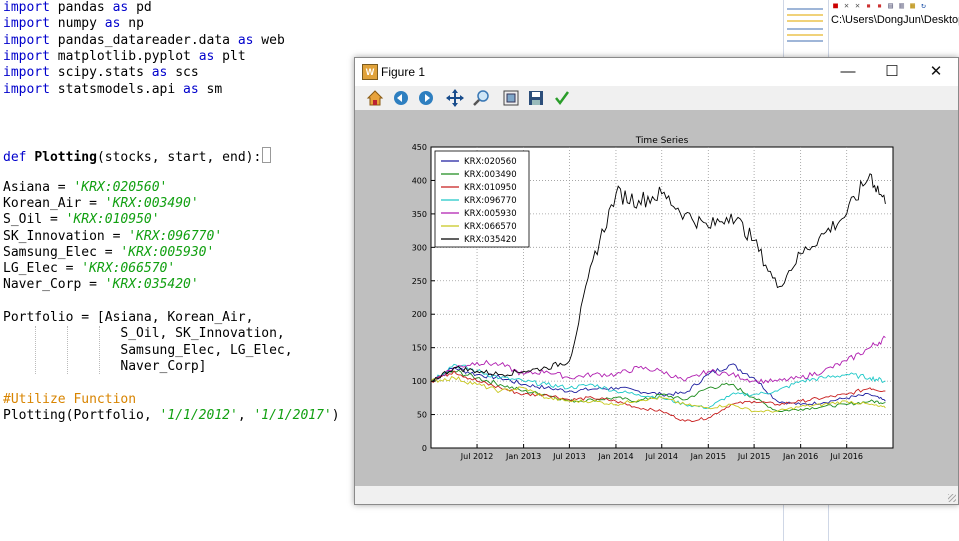 The width and height of the screenshot is (959, 541). I want to click on window-title: Figure 1, so click(403, 72).